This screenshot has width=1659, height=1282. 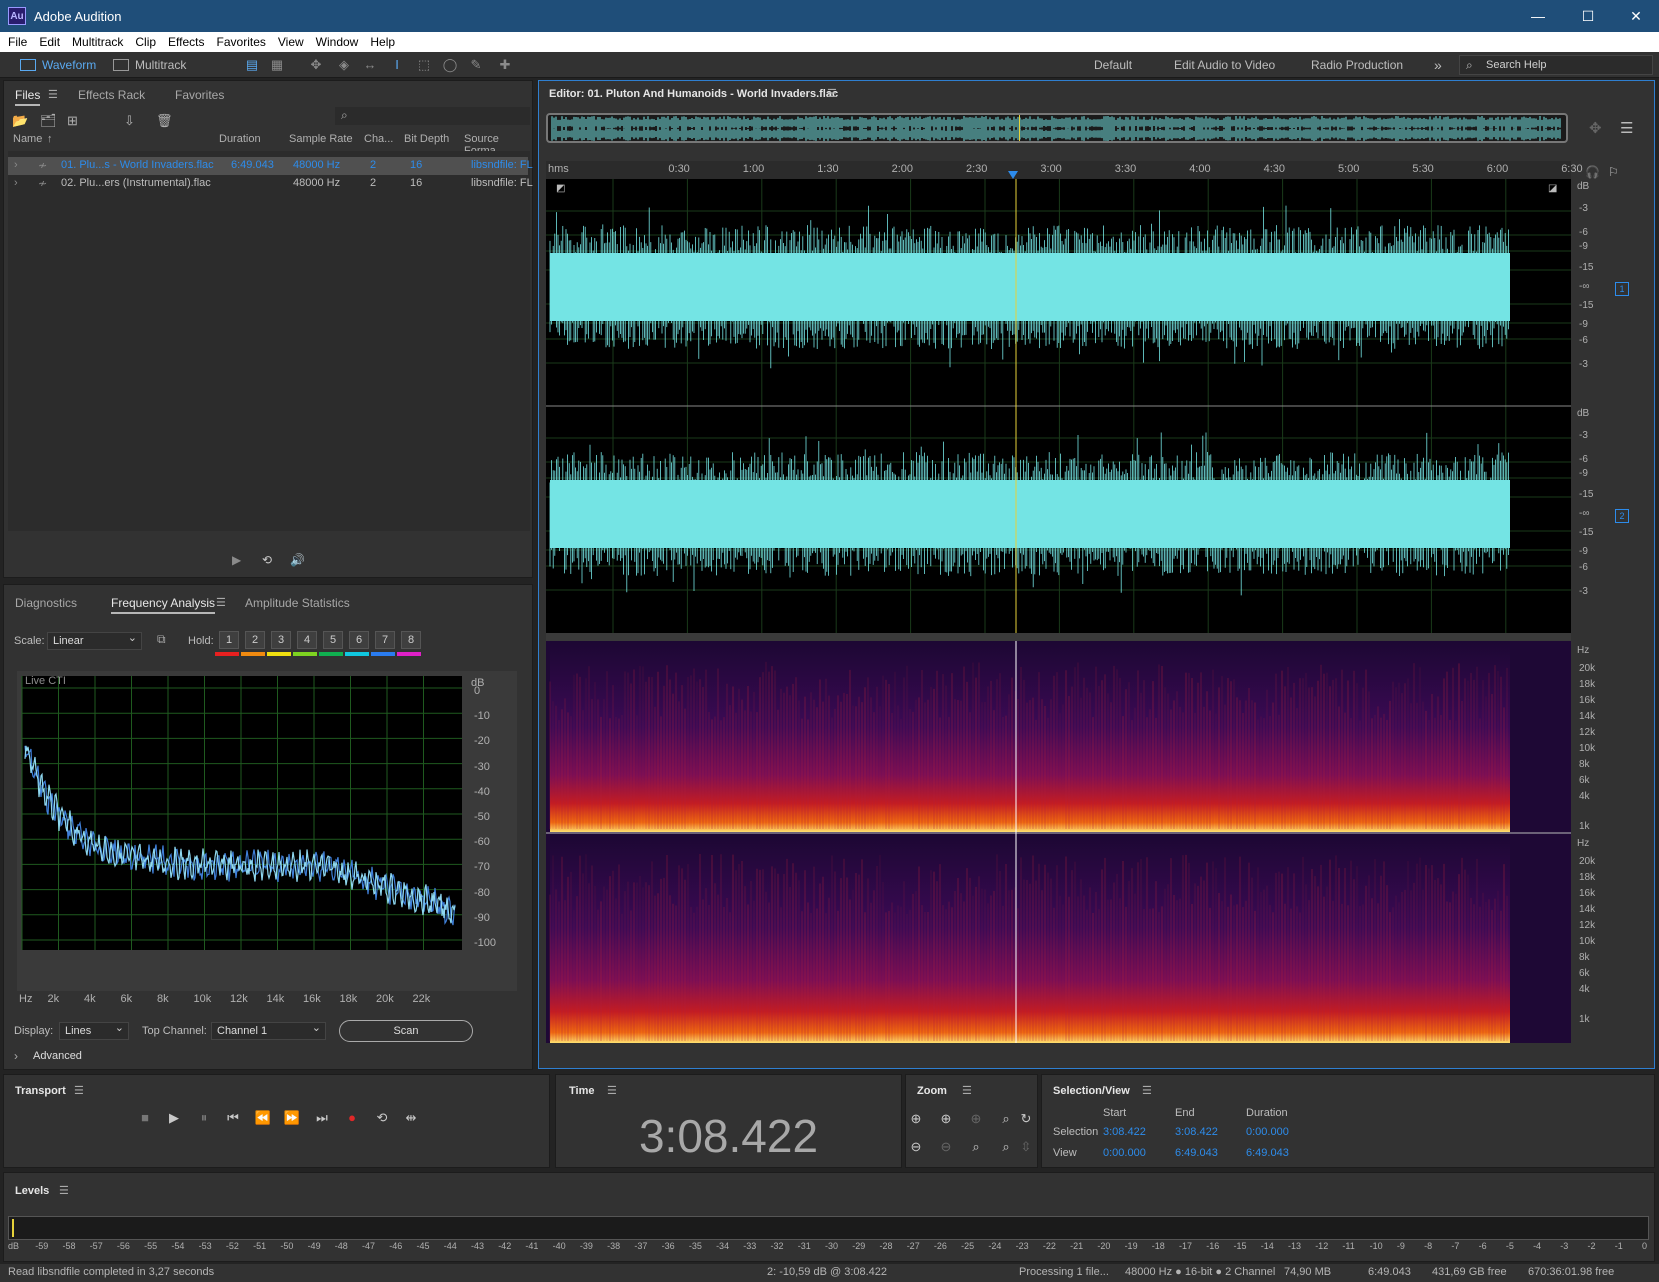 What do you see at coordinates (186, 42) in the screenshot?
I see `menu-effects: Effects` at bounding box center [186, 42].